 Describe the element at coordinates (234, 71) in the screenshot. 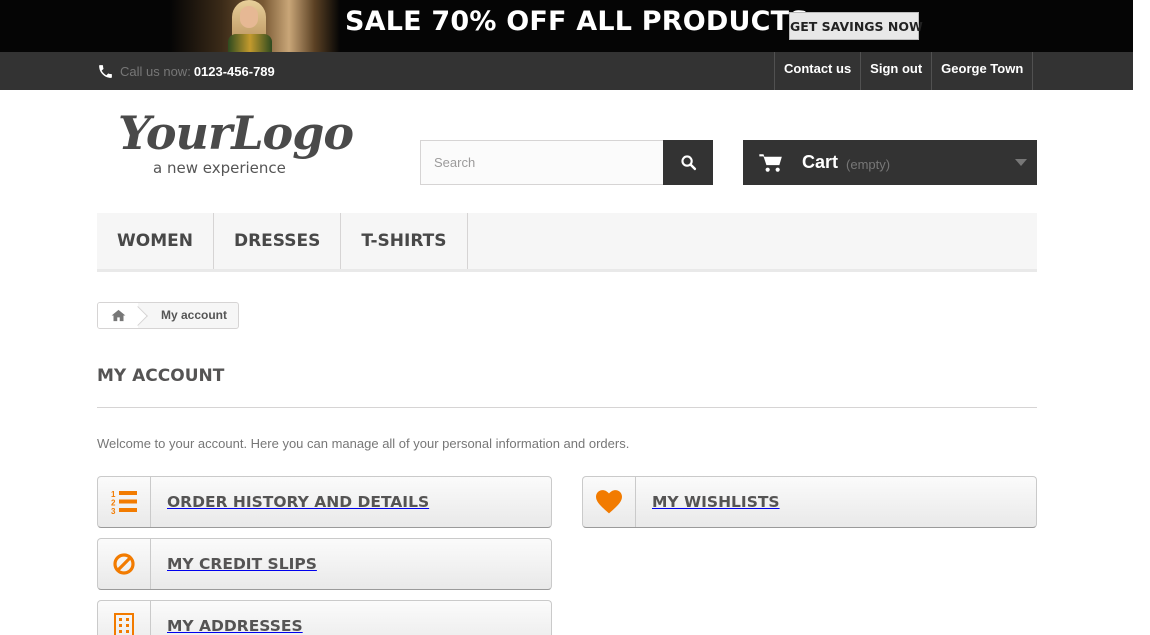

I see `phone-number: 0123-456-789` at that location.